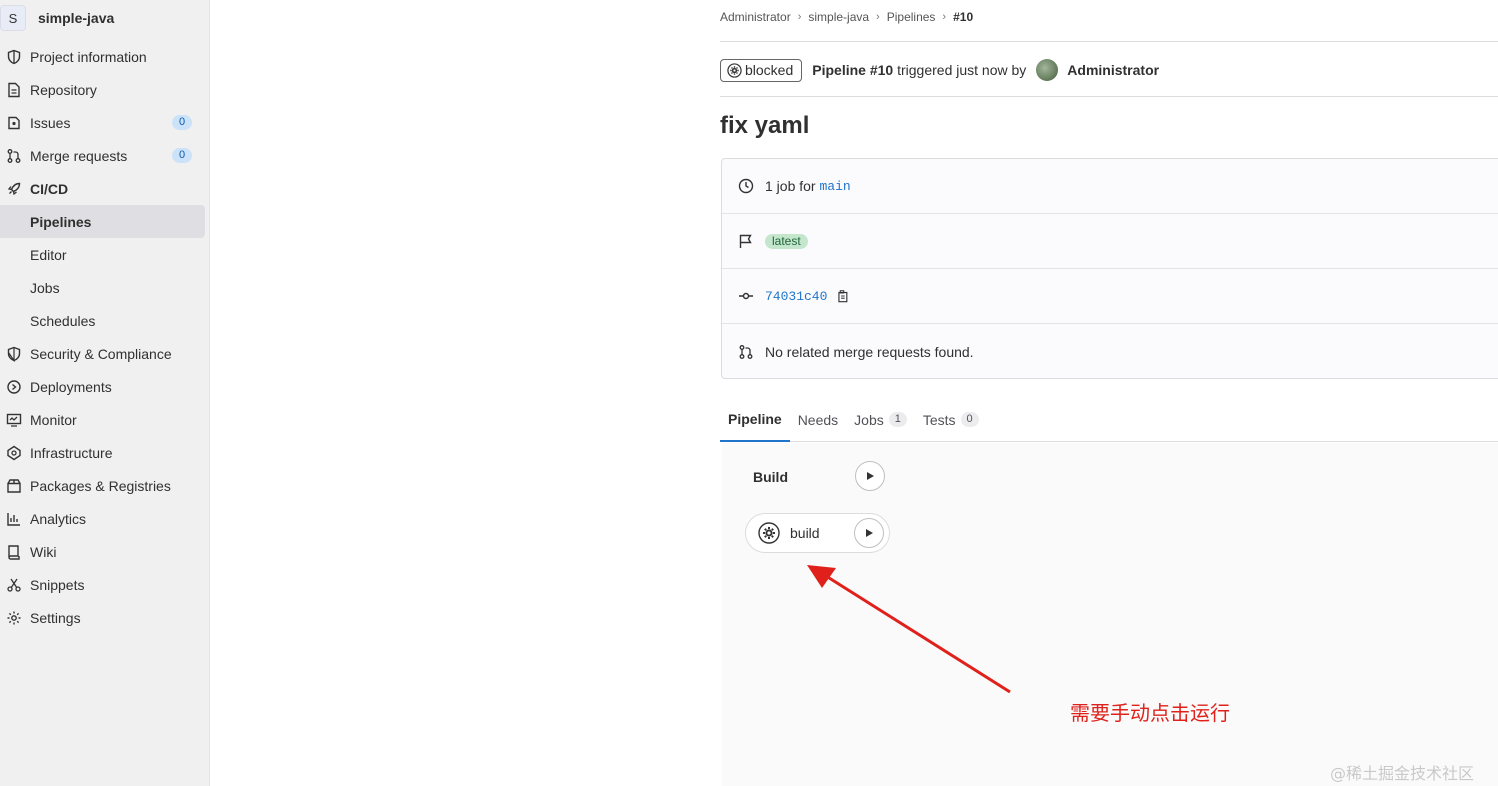  Describe the element at coordinates (101, 353) in the screenshot. I see `sidebar-item-label: Security & Compliance` at that location.